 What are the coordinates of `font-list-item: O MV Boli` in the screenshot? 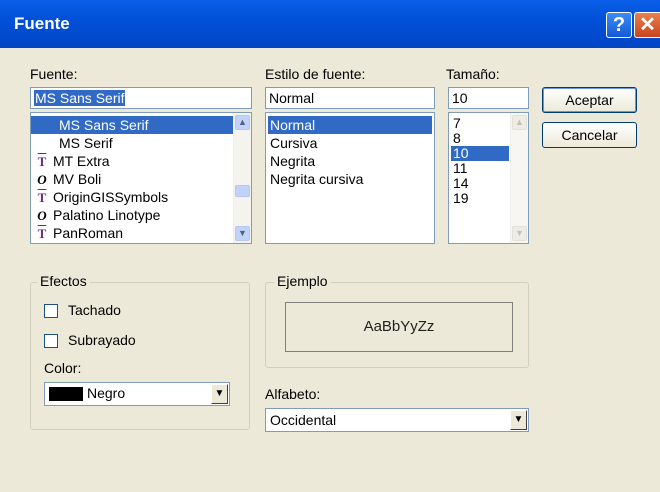 It's located at (133, 179).